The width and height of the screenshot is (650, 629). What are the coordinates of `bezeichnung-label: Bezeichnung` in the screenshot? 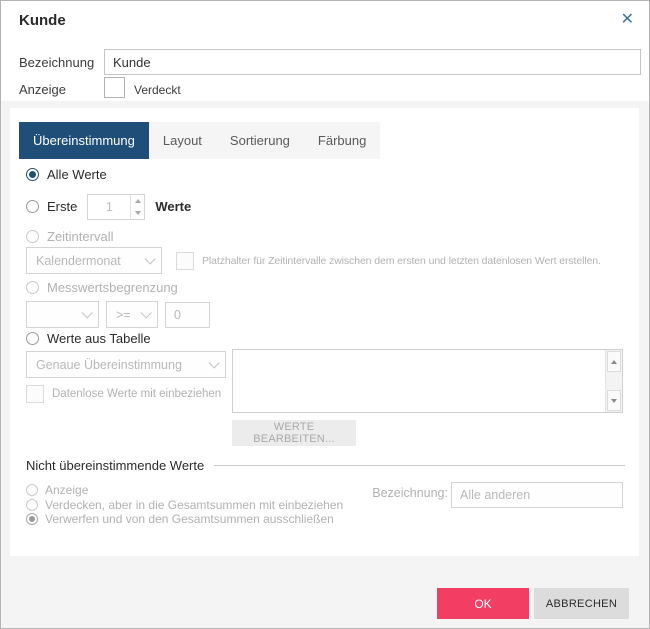 It's located at (57, 62).